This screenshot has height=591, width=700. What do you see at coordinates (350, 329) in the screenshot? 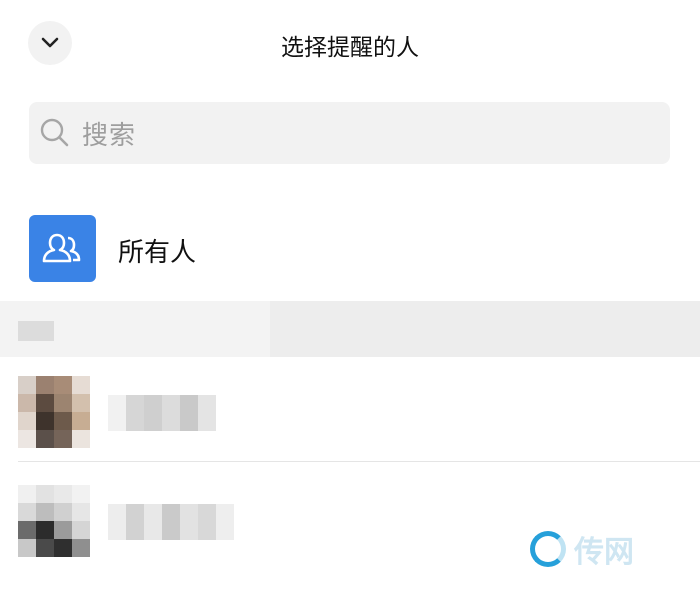
I see `section-header` at bounding box center [350, 329].